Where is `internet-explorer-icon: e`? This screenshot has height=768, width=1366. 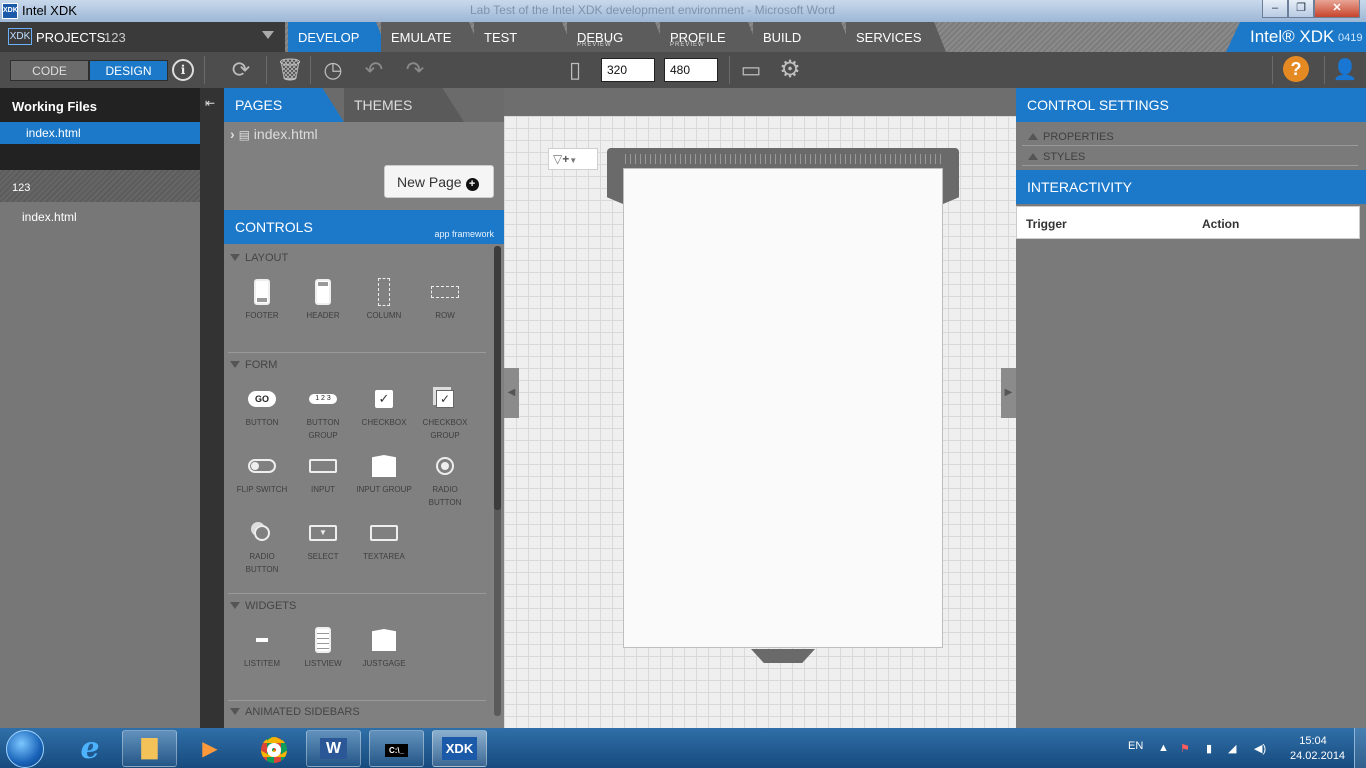 internet-explorer-icon: e is located at coordinates (90, 749).